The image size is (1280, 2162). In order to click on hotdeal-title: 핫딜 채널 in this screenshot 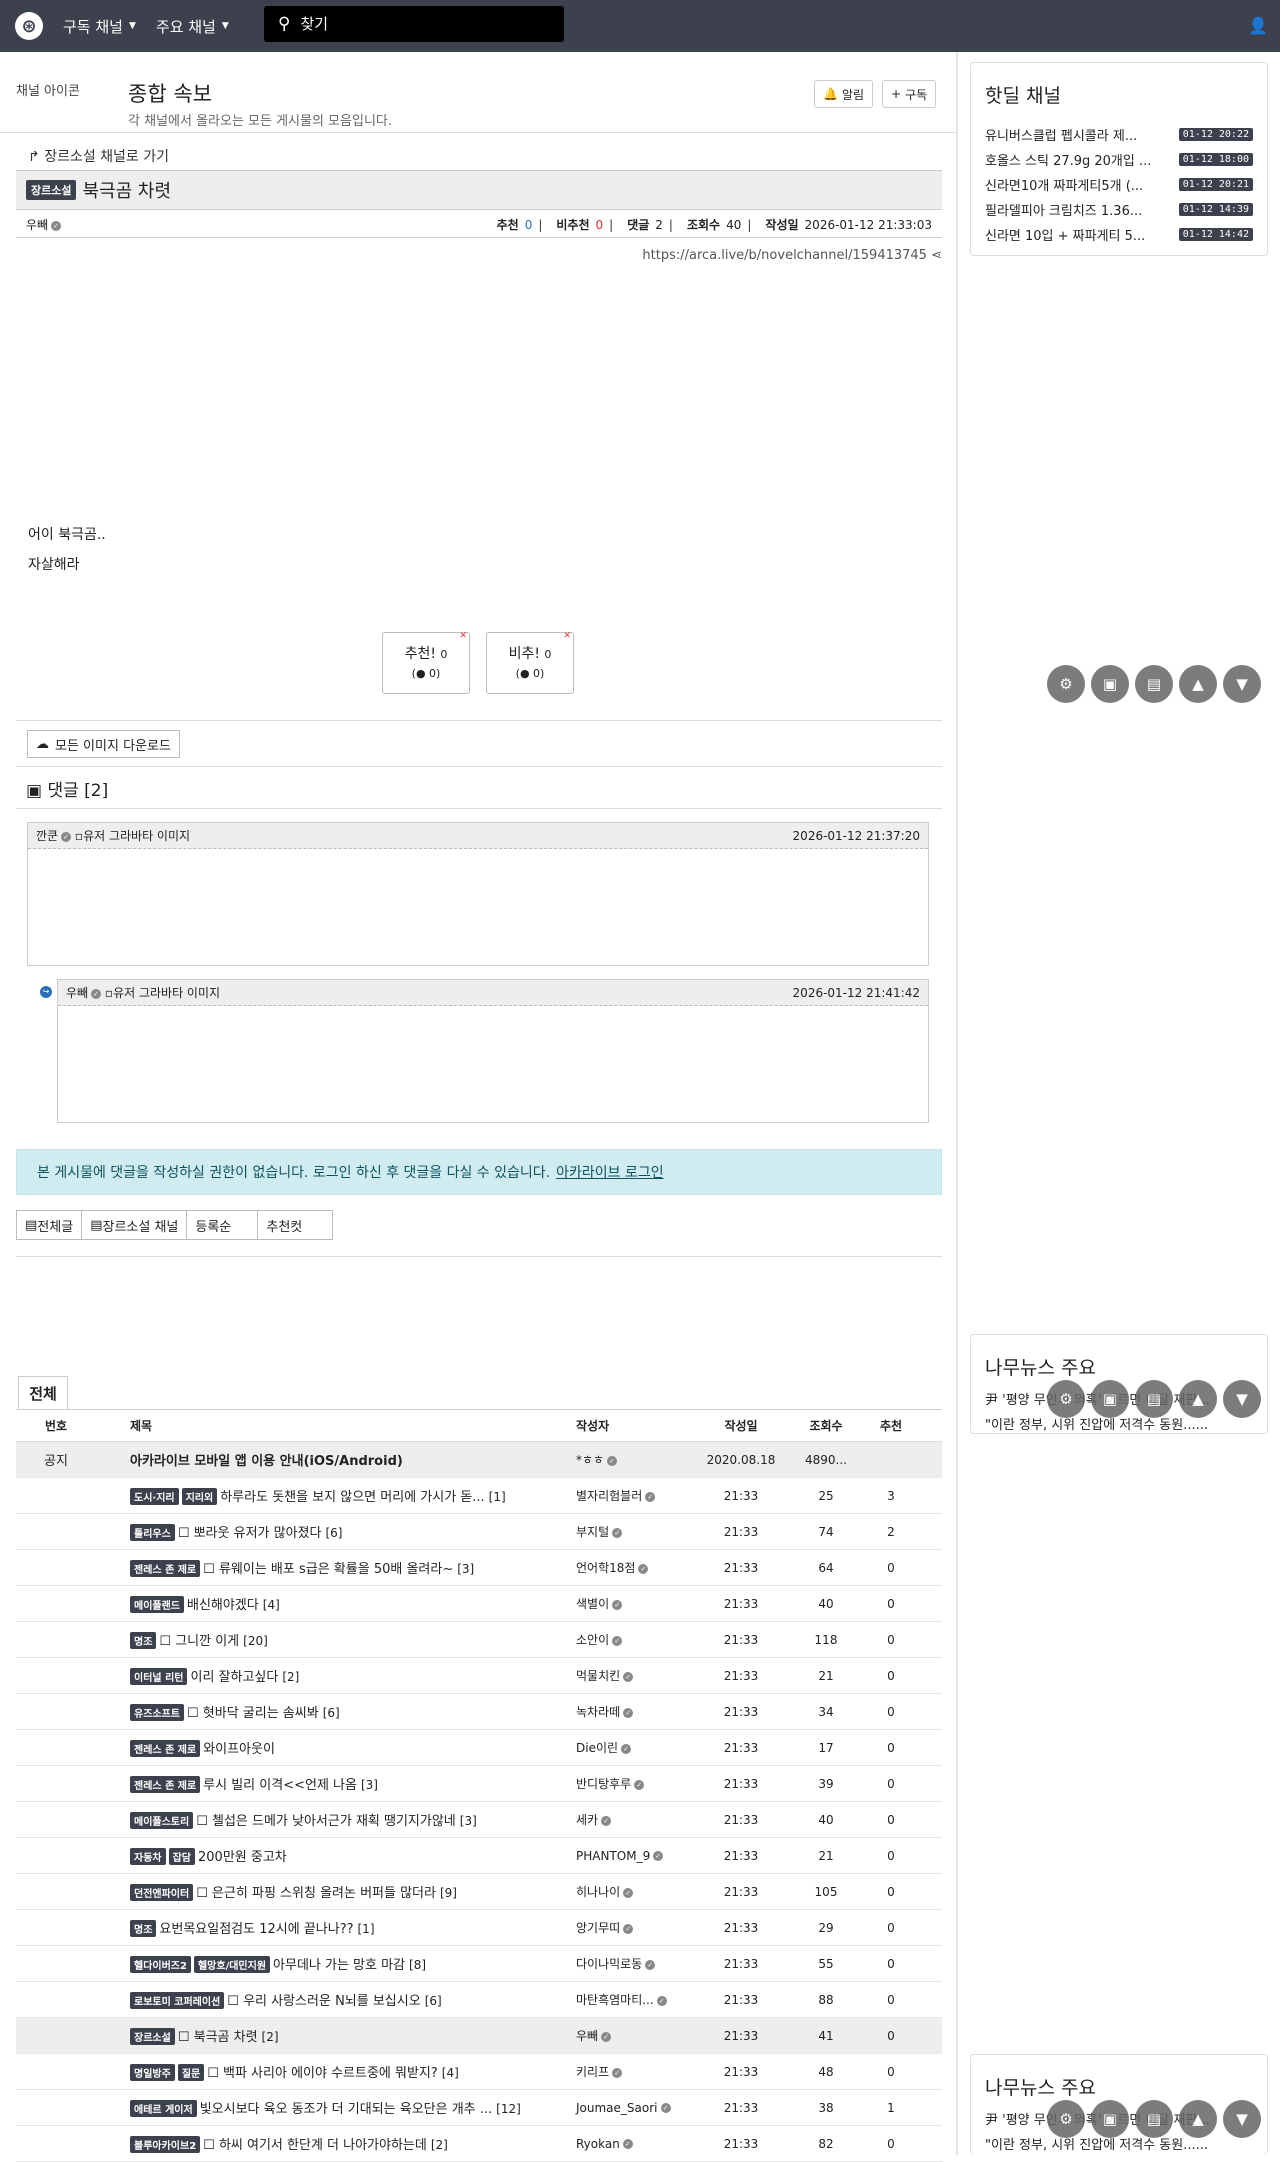, I will do `click(1126, 94)`.